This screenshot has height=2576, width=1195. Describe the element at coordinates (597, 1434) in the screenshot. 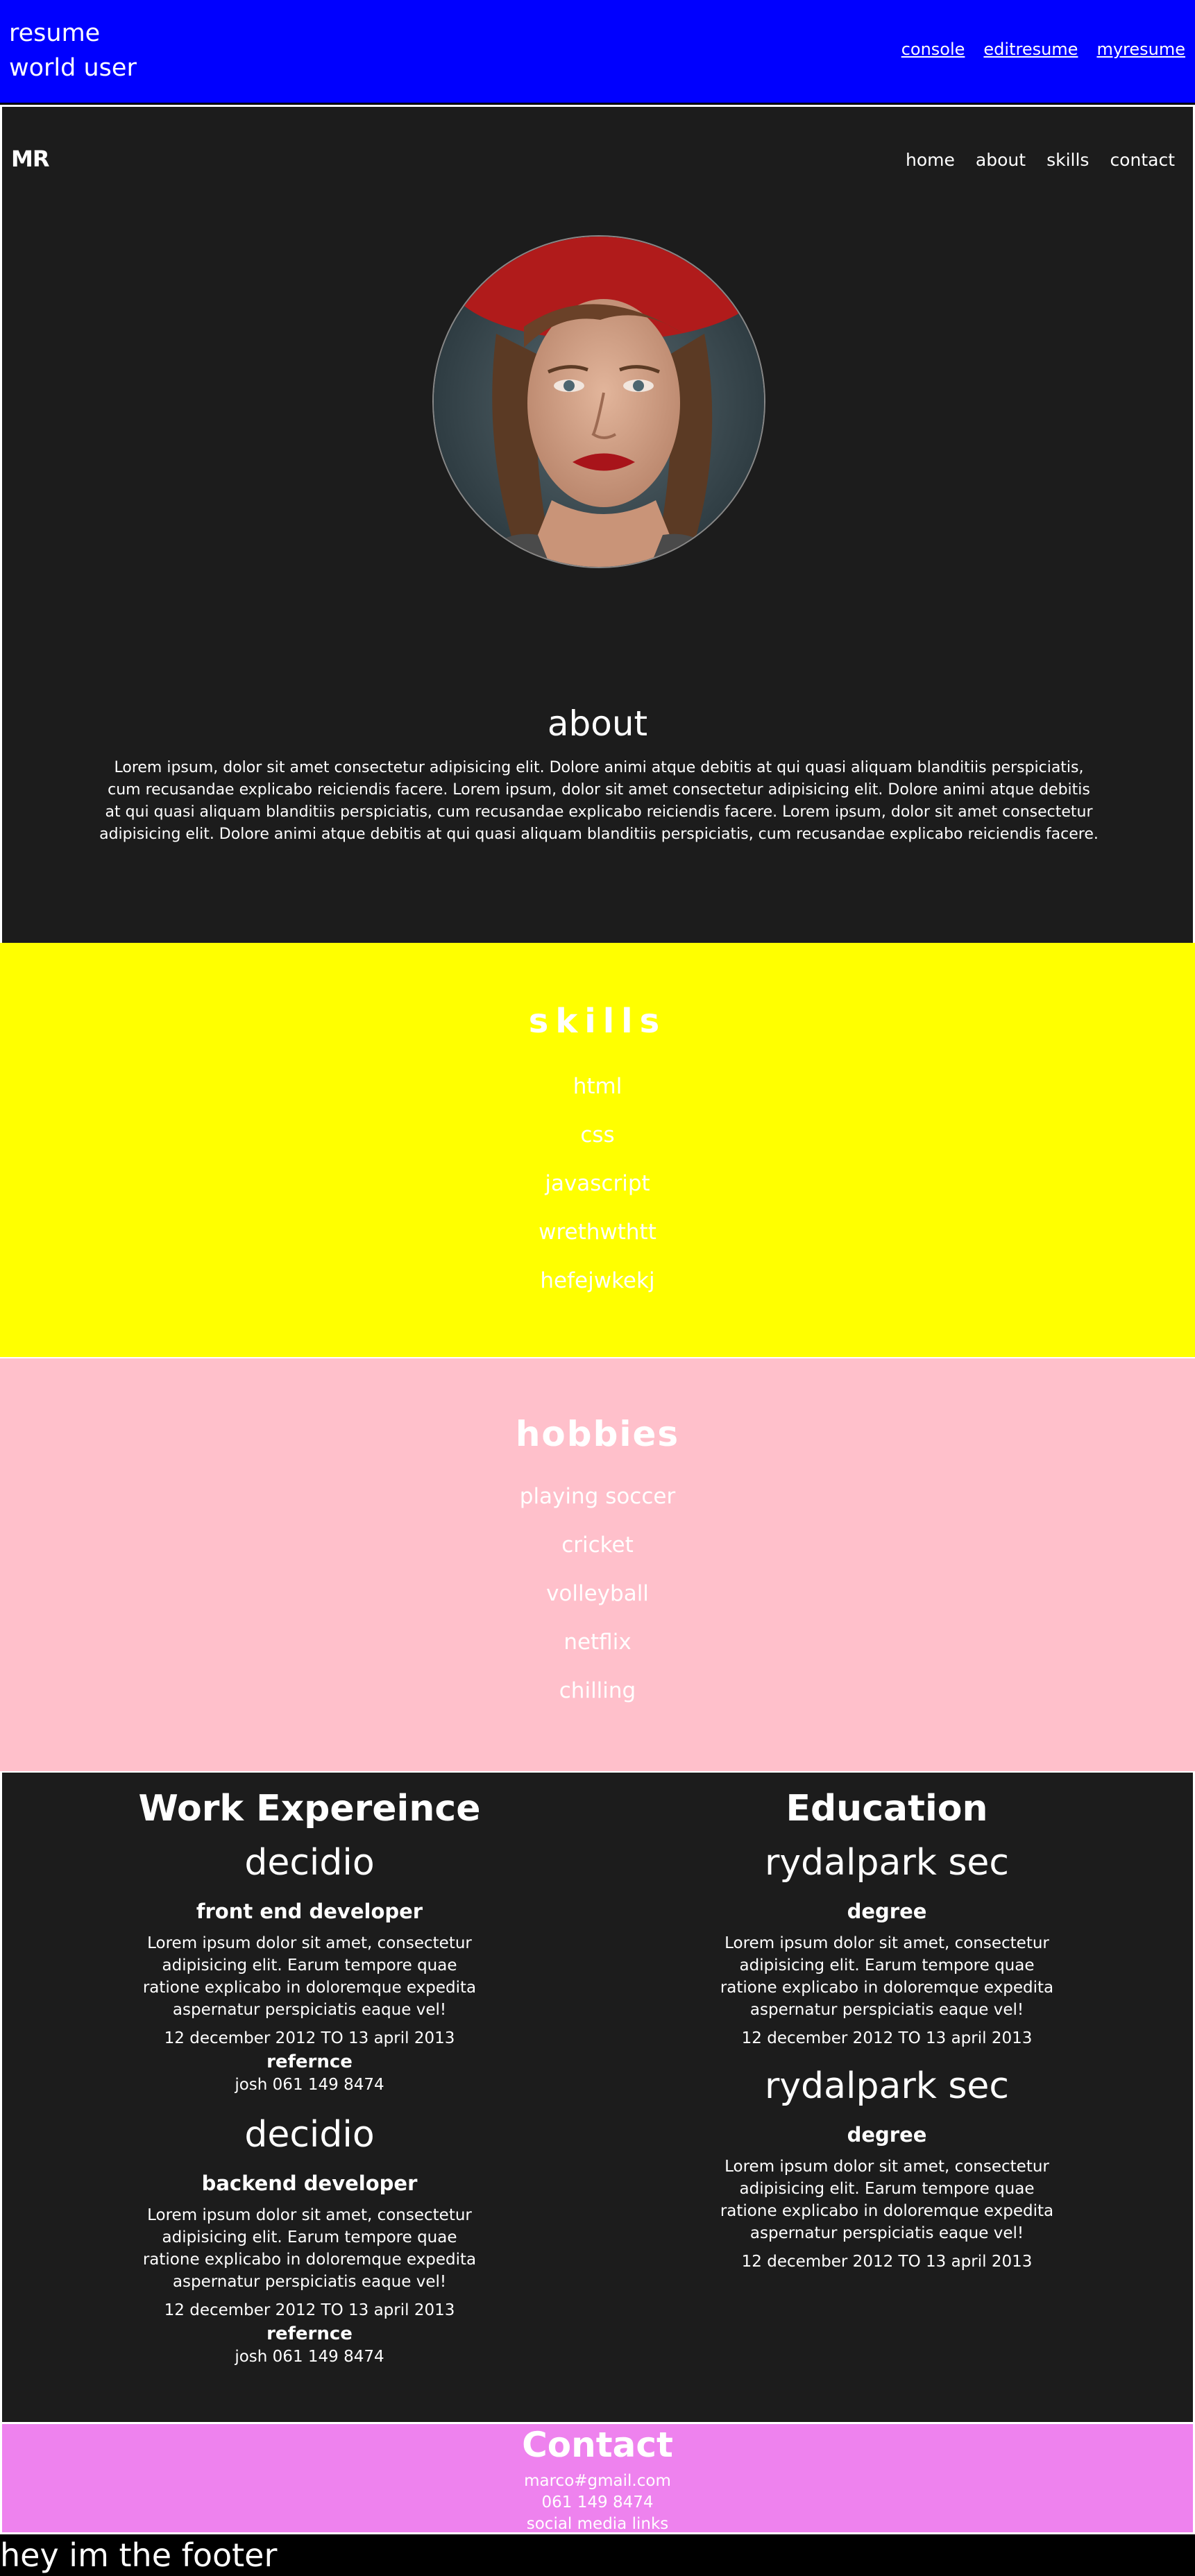

I see `hobbies-heading: hobbies` at that location.